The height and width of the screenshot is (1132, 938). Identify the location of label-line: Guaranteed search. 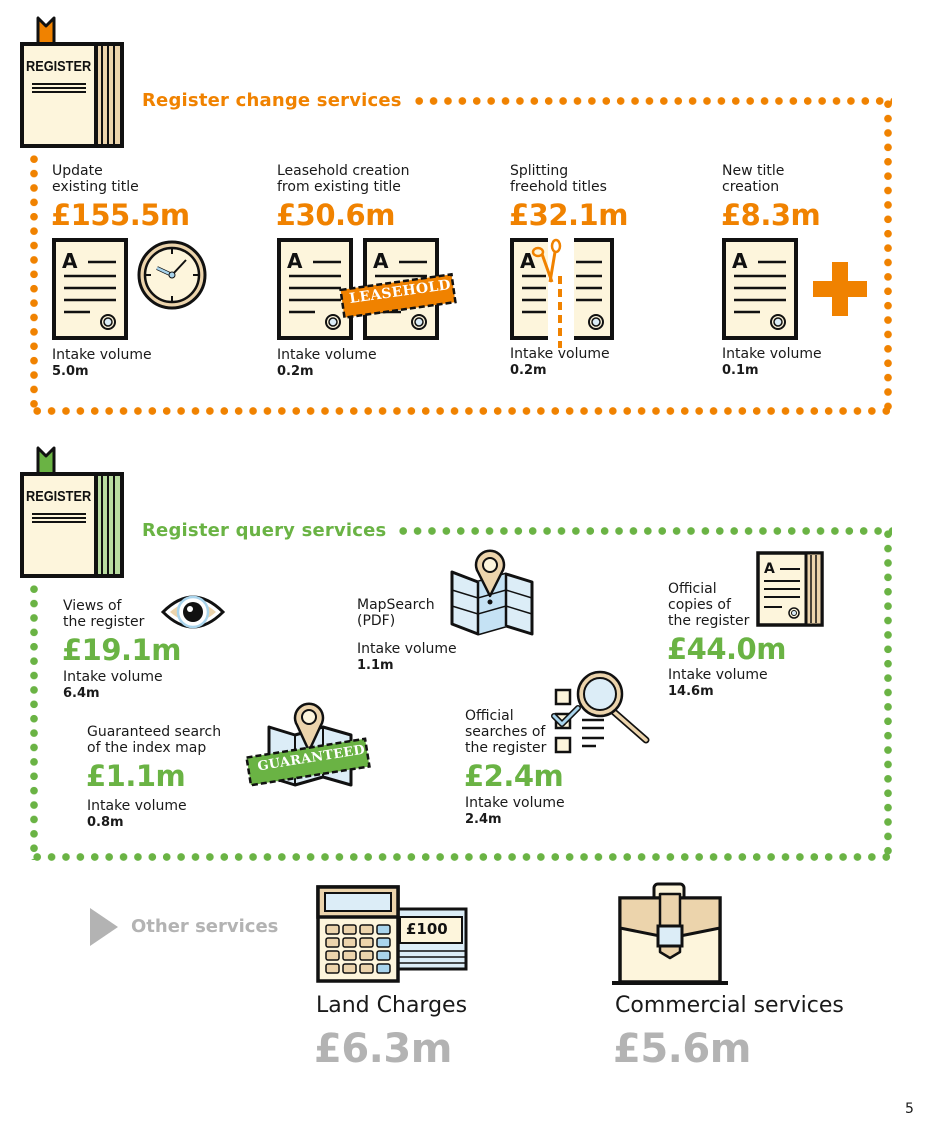
(154, 732).